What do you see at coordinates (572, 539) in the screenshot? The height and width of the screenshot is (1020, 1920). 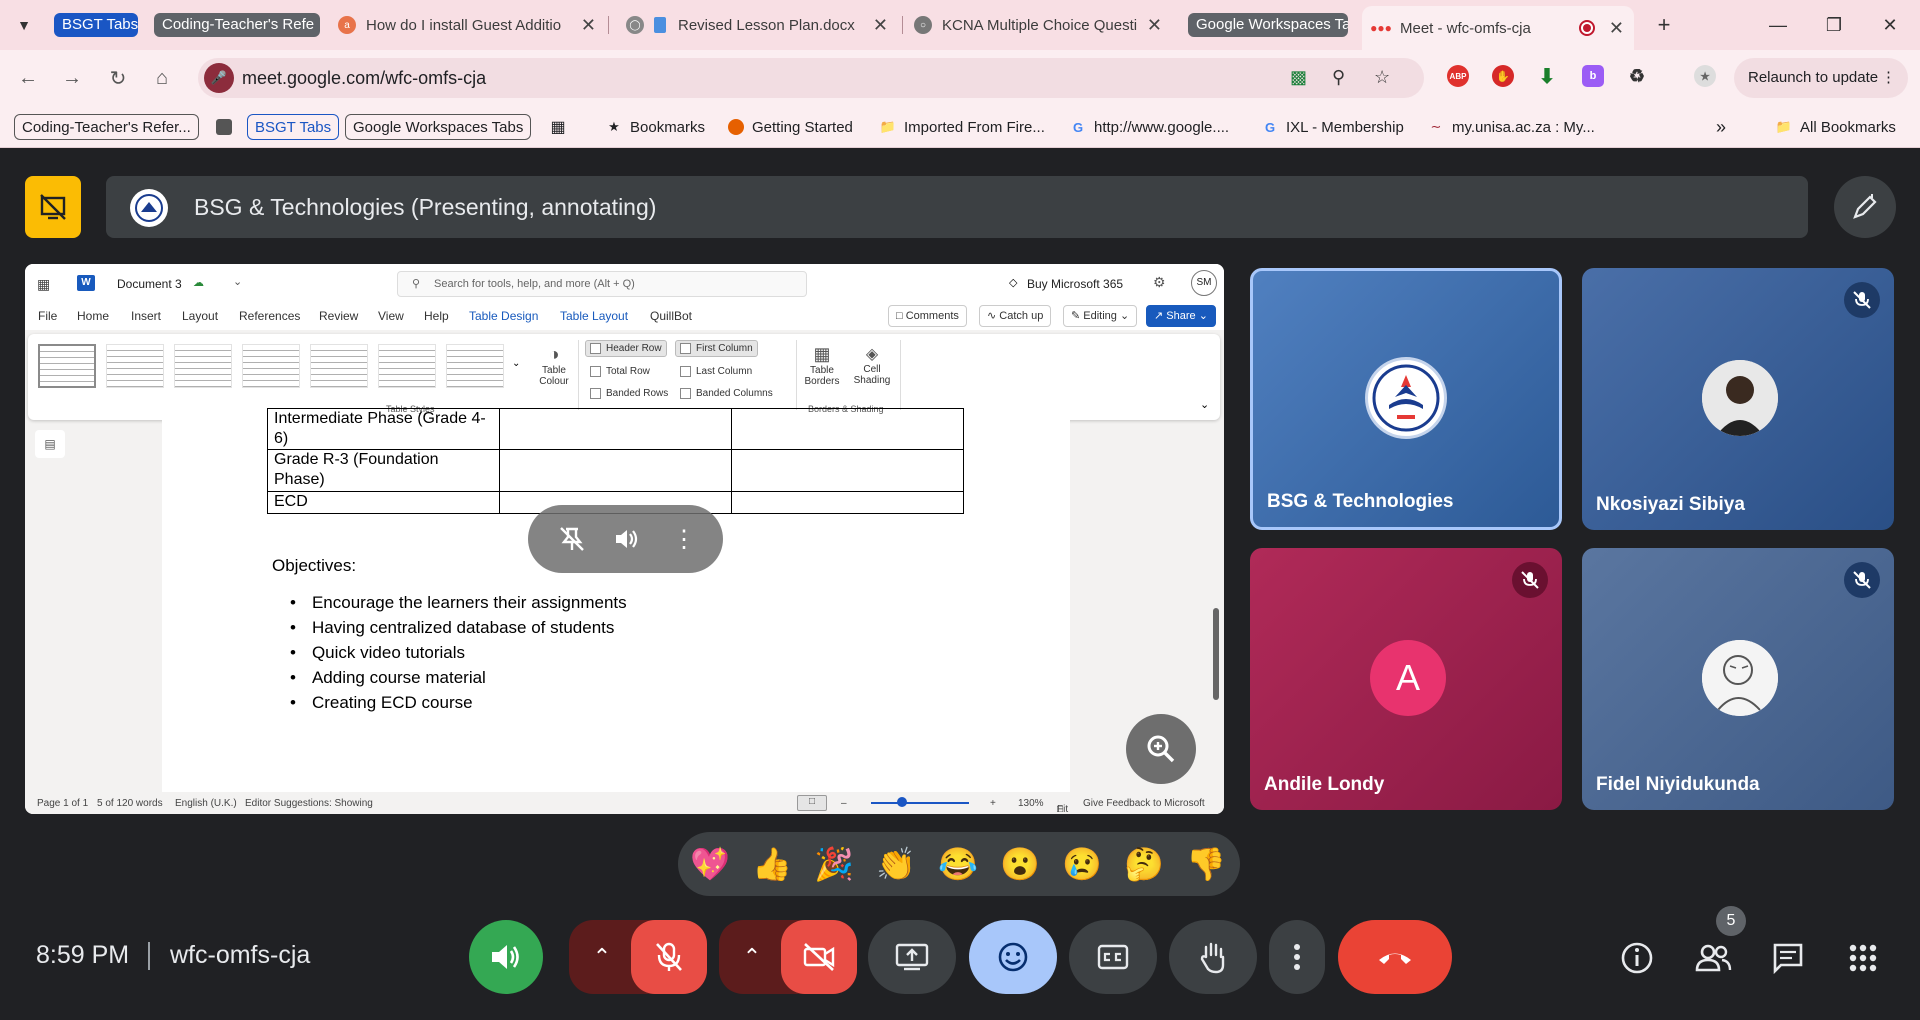 I see `unpin-icon` at bounding box center [572, 539].